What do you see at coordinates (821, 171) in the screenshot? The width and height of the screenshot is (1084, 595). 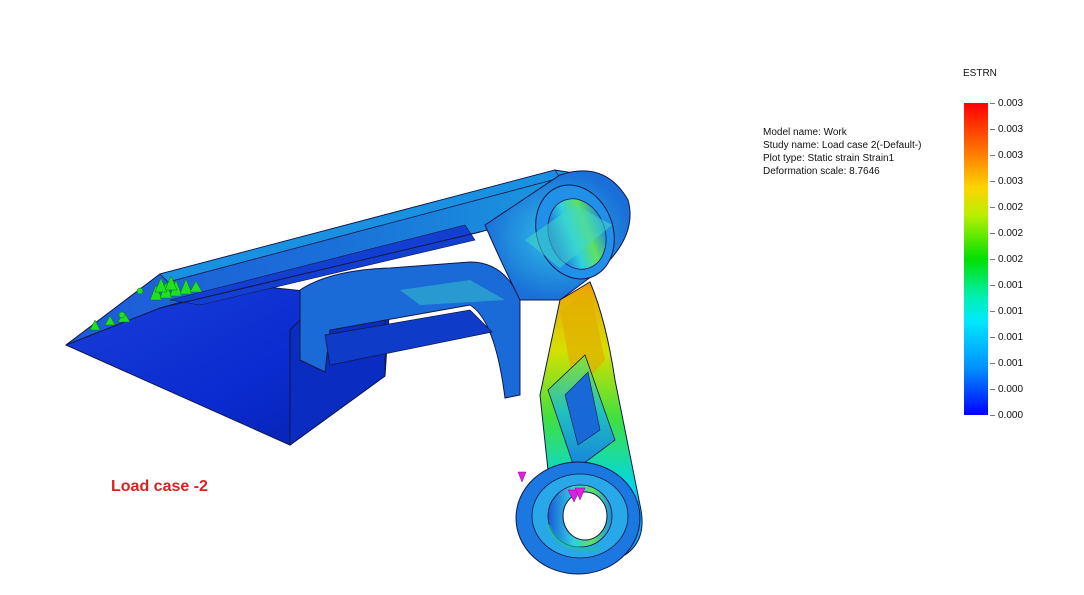 I see `deformation-scale-text: Deformation scale: 8.7646` at bounding box center [821, 171].